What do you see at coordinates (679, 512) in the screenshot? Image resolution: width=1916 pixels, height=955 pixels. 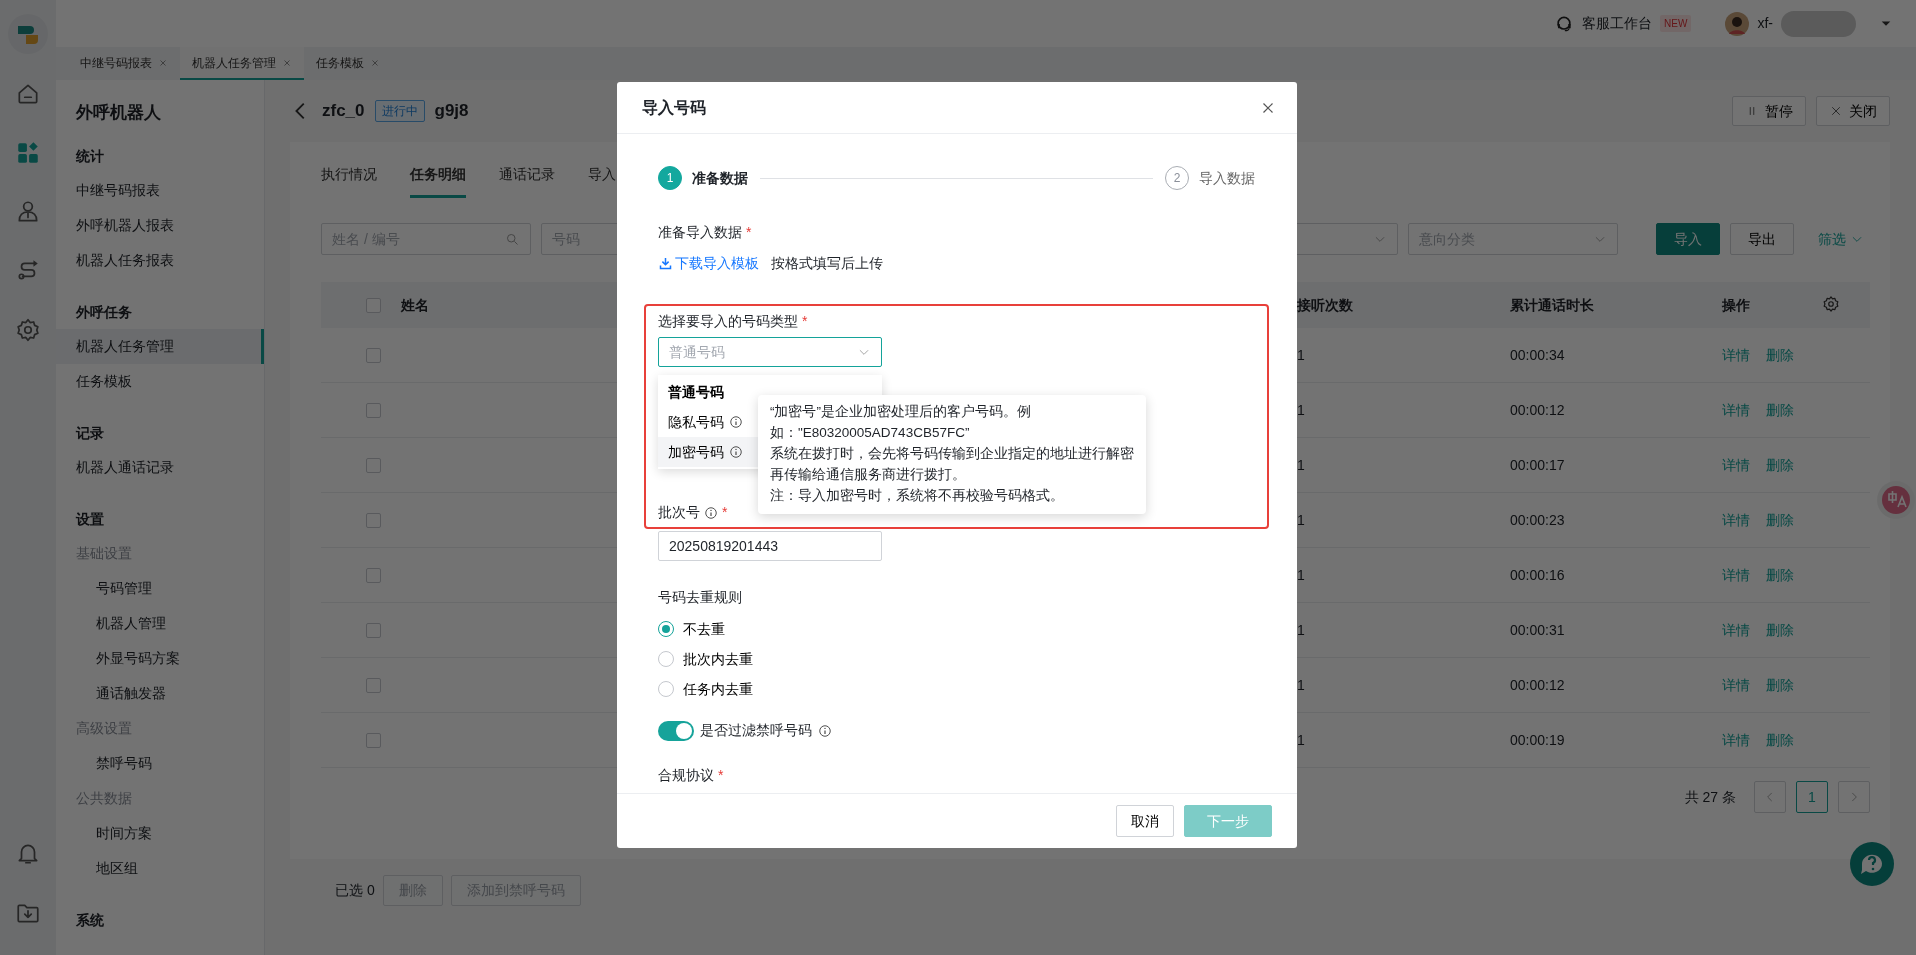 I see `field-label: 批次号` at bounding box center [679, 512].